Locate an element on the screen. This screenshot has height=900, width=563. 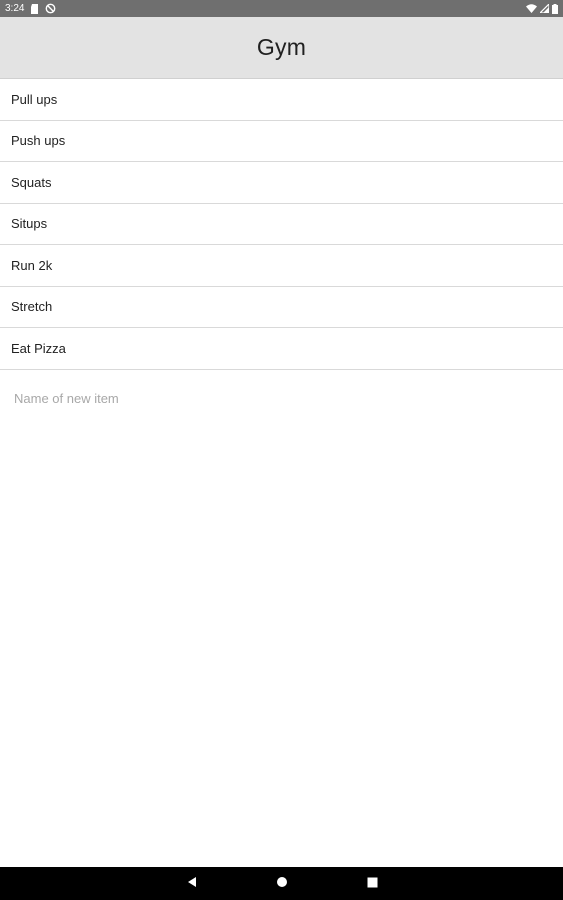
battery-icon is located at coordinates (555, 8).